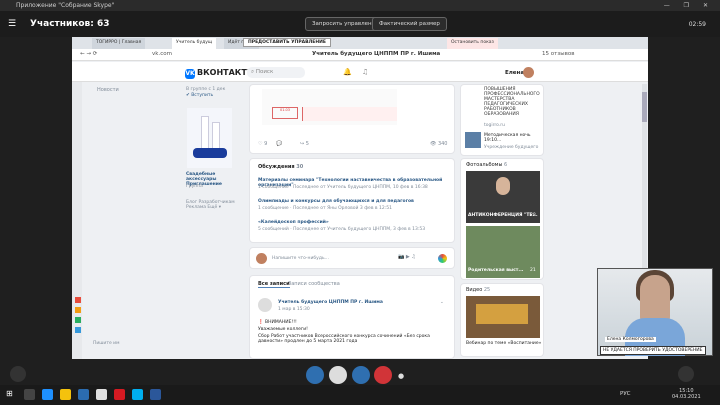  I want to click on views-icon: 👁 340, so click(439, 144).